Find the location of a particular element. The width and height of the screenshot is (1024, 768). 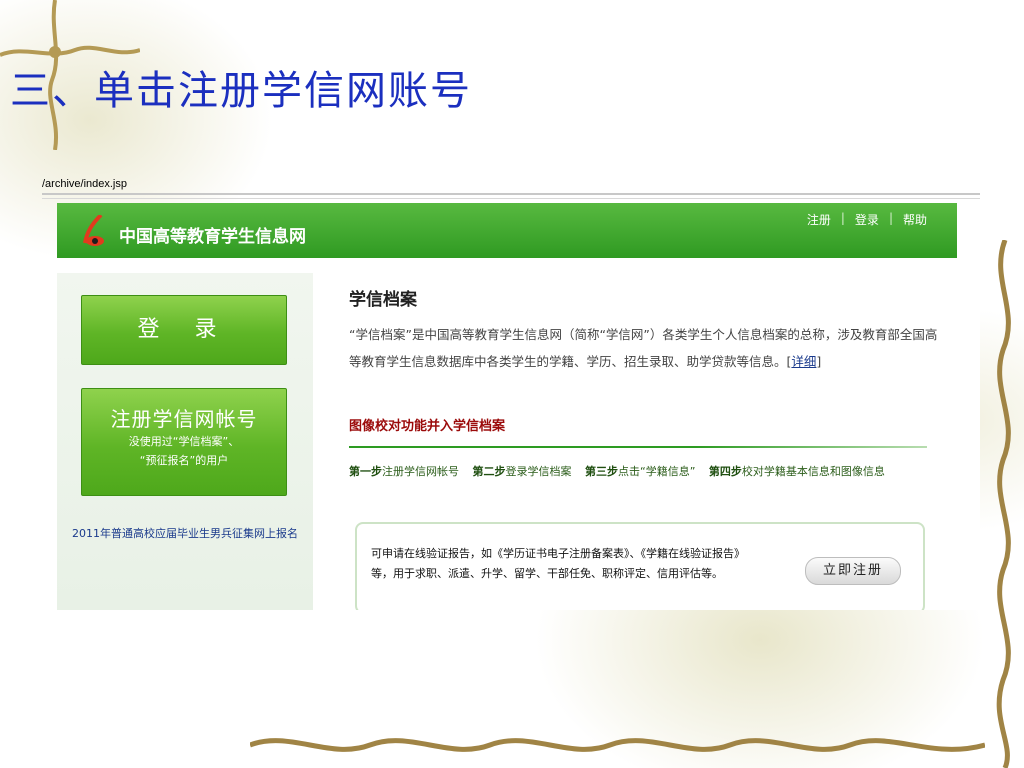

nav-login-link: 登录 is located at coordinates (867, 219).